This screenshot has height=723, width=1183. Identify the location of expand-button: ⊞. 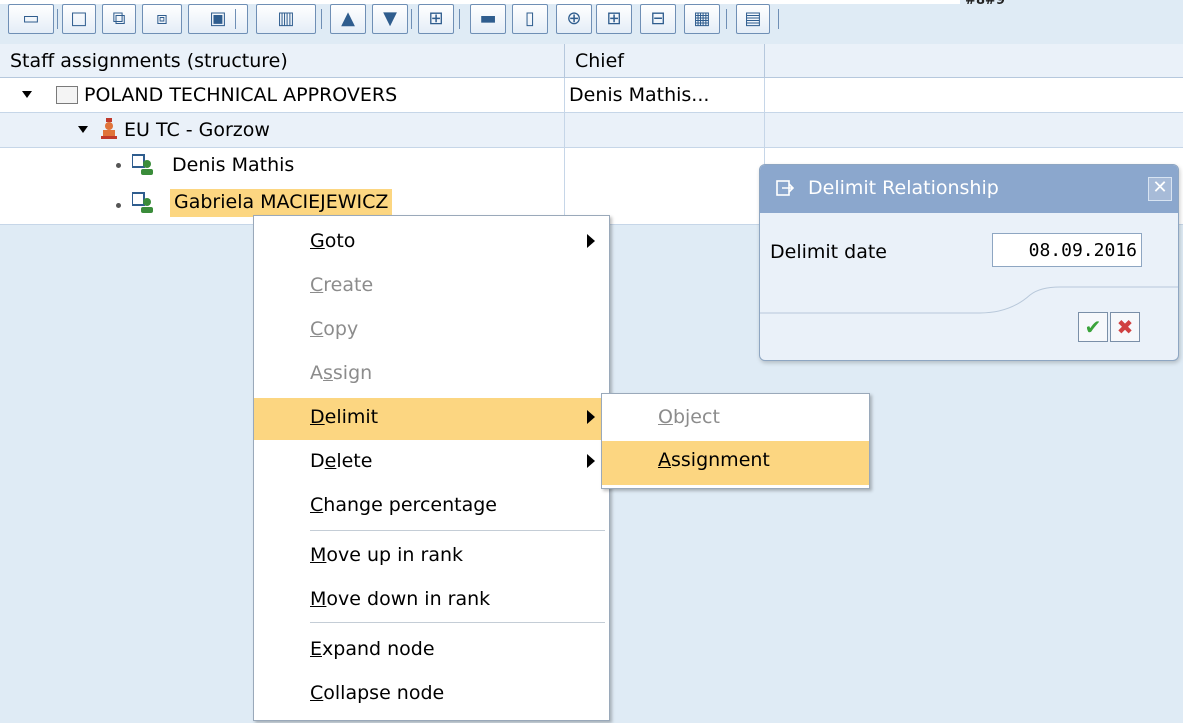
(614, 19).